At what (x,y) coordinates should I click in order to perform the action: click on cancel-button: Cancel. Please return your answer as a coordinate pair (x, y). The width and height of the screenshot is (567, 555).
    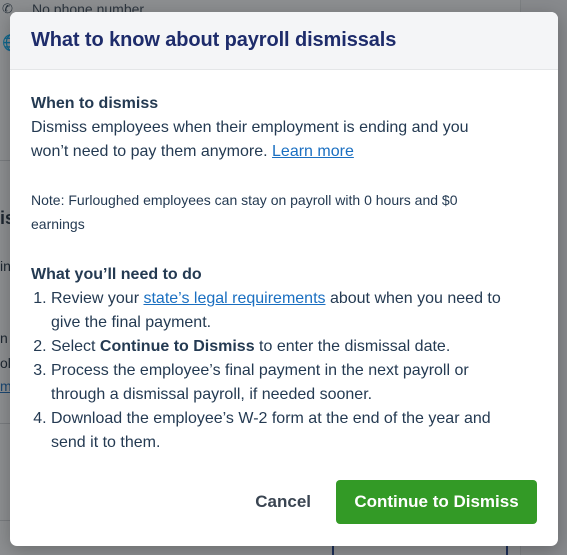
    Looking at the image, I should click on (283, 502).